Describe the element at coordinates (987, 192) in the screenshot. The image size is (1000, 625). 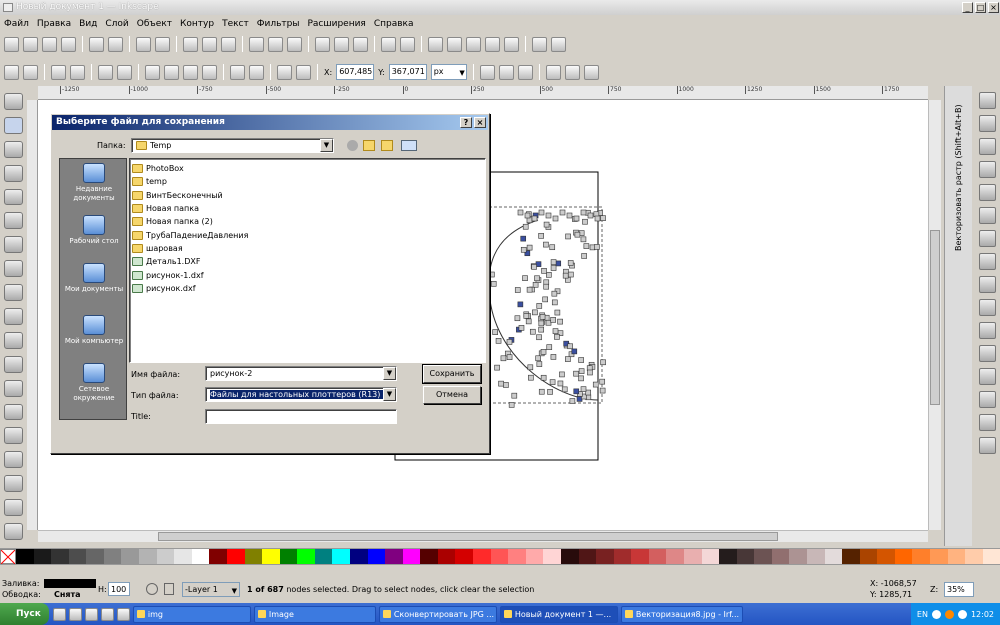
I see `snap-midpoint-icon` at that location.